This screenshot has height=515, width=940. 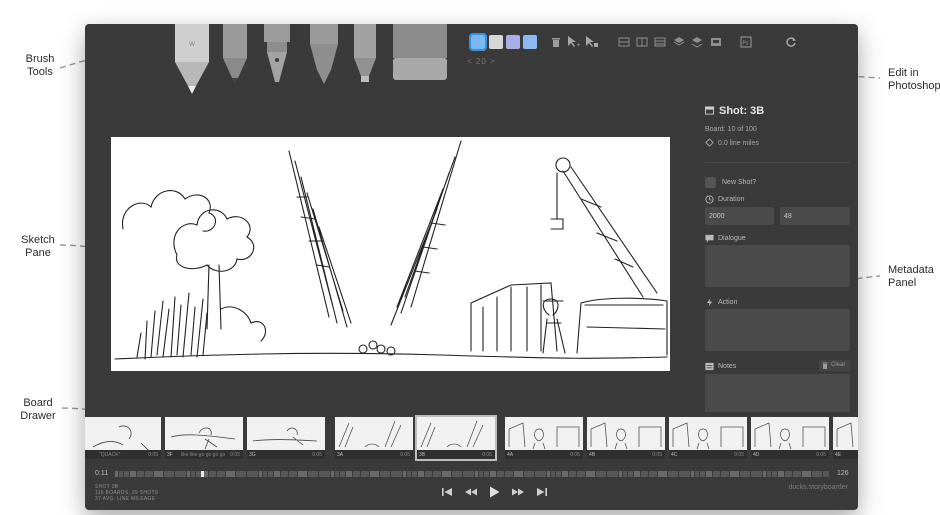 I want to click on notes-field, so click(x=777, y=393).